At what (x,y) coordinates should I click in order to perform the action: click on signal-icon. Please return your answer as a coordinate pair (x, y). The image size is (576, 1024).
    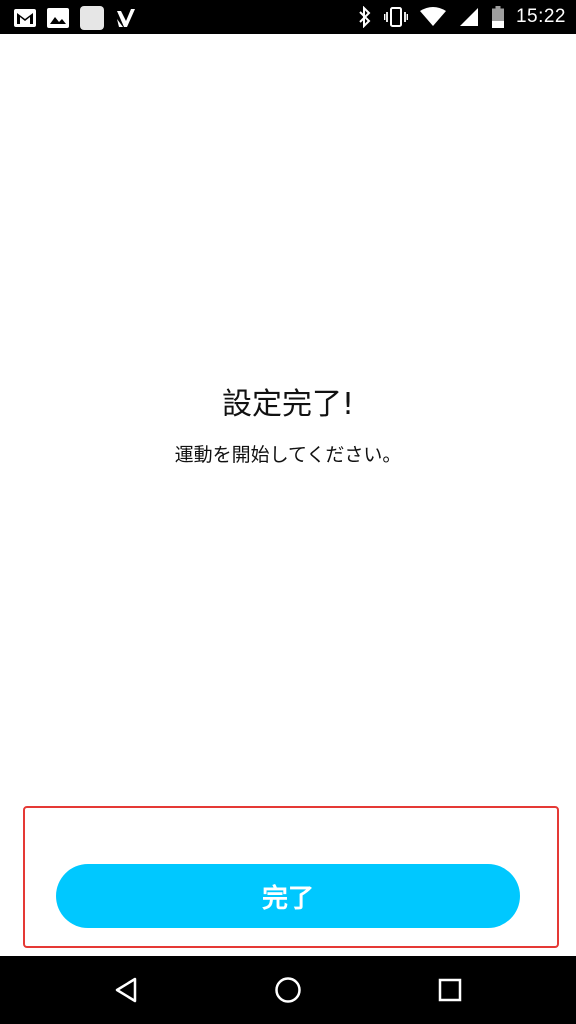
    Looking at the image, I should click on (469, 17).